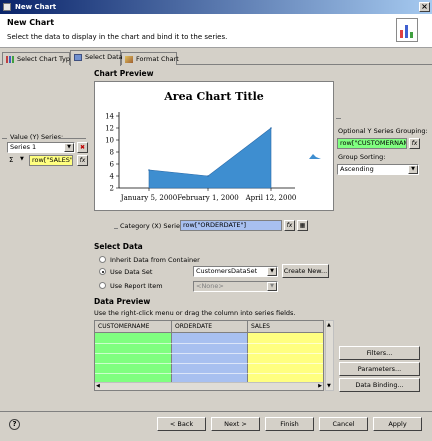 The width and height of the screenshot is (432, 441). I want to click on tab-label: Format Chart, so click(157, 59).